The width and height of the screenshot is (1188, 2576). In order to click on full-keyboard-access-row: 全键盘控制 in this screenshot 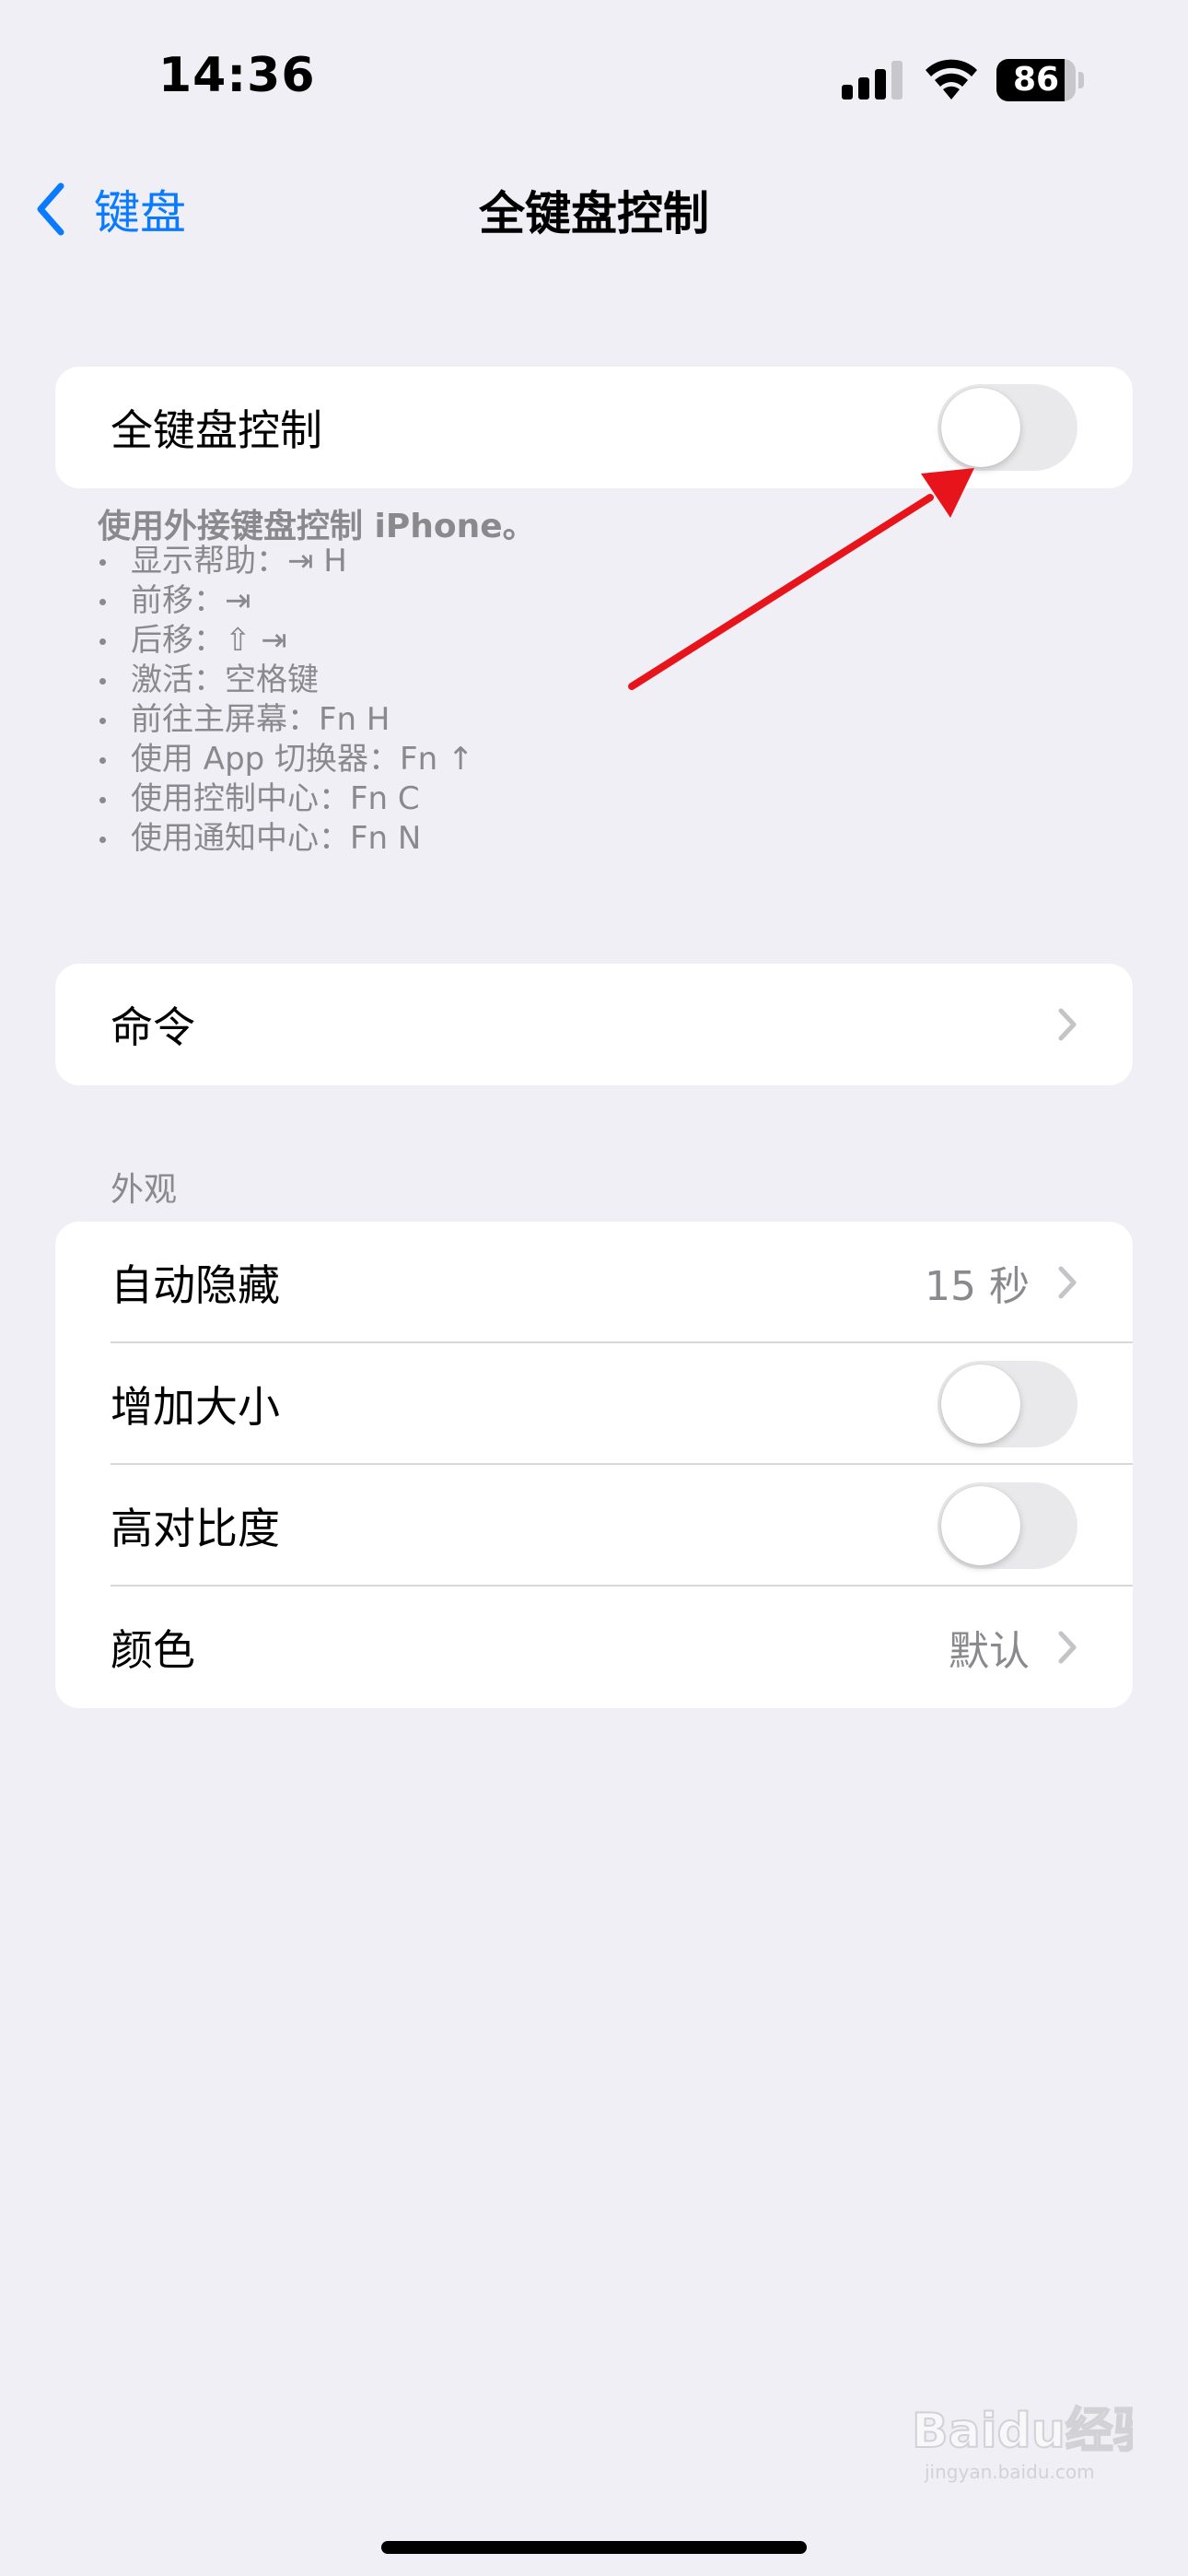, I will do `click(594, 427)`.